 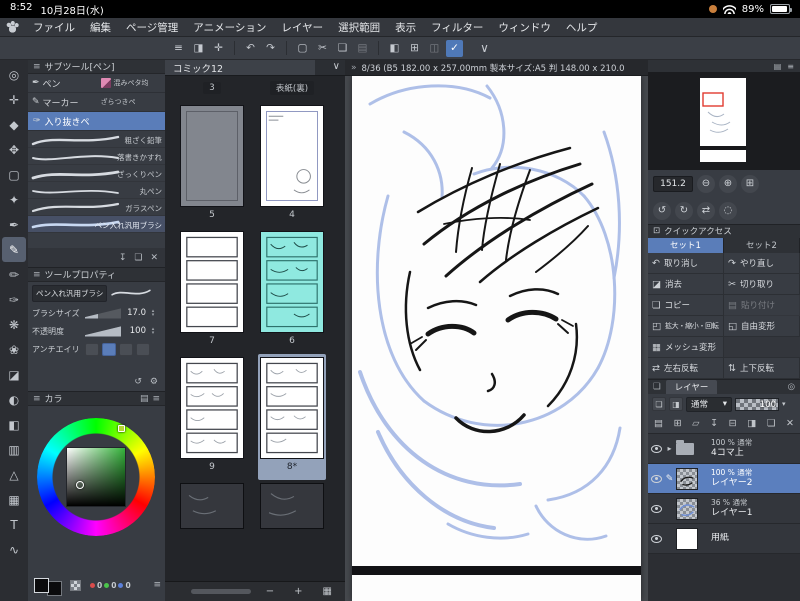 What do you see at coordinates (14, 124) in the screenshot?
I see `object-tool-icon: ◆` at bounding box center [14, 124].